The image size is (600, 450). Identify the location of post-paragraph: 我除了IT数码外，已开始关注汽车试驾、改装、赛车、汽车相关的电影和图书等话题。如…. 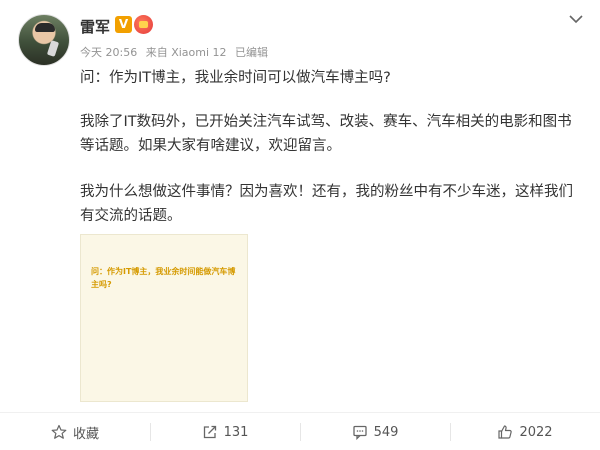
(326, 134).